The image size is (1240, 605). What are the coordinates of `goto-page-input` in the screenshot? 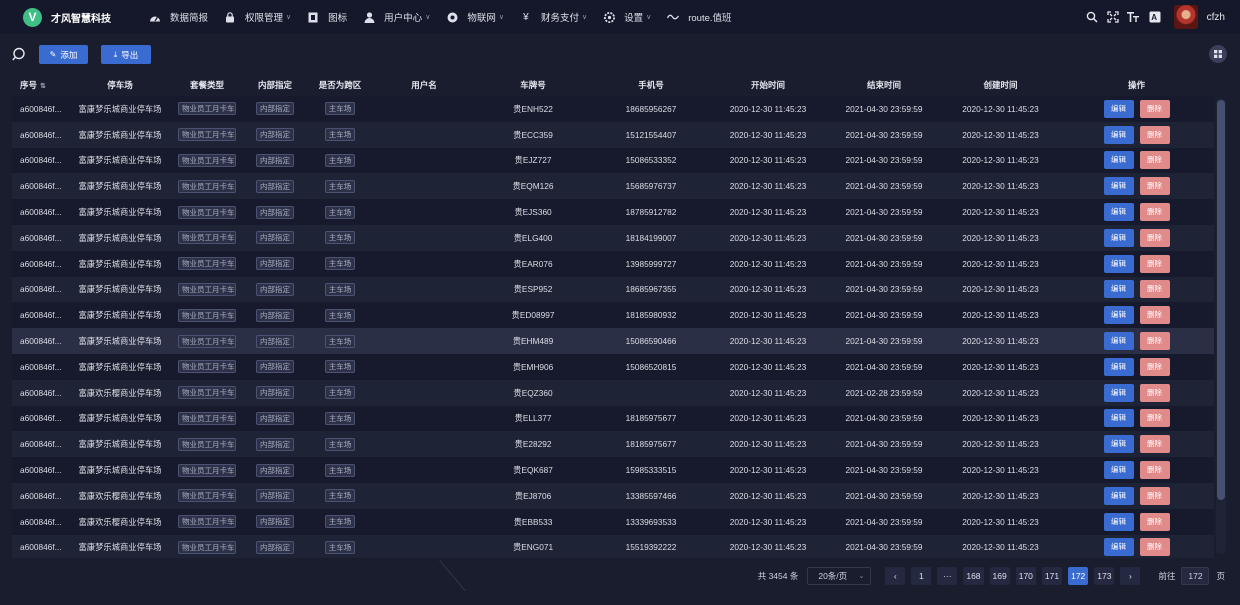 It's located at (1195, 575).